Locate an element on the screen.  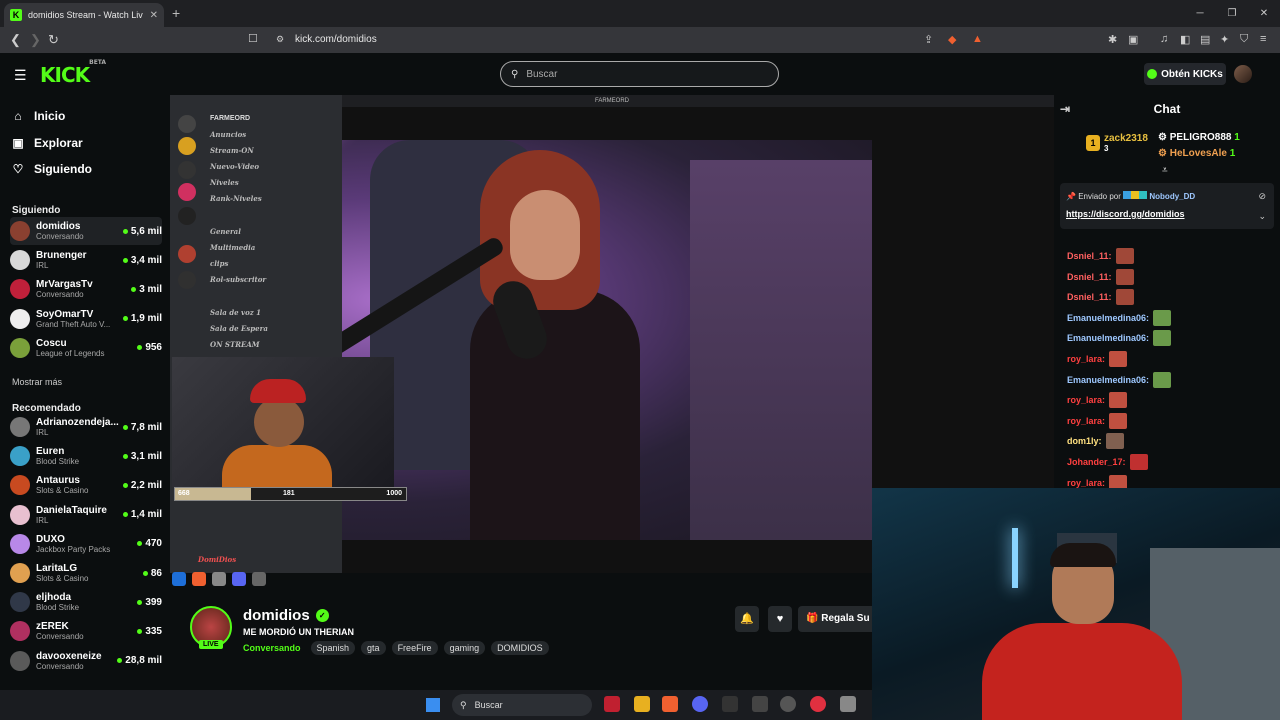
top-gifter-1: 1 zack2318 3 is located at coordinates (1117, 143).